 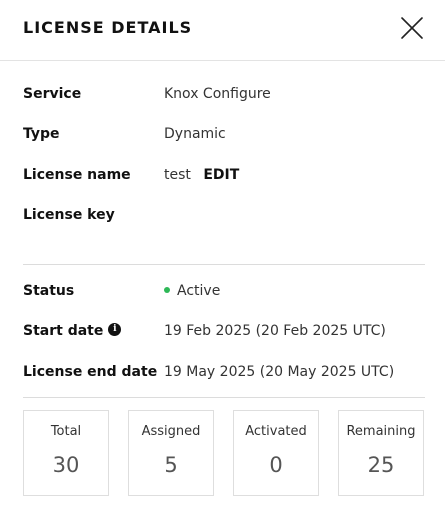 I want to click on stat-card-activated: Activated 0, so click(x=276, y=453).